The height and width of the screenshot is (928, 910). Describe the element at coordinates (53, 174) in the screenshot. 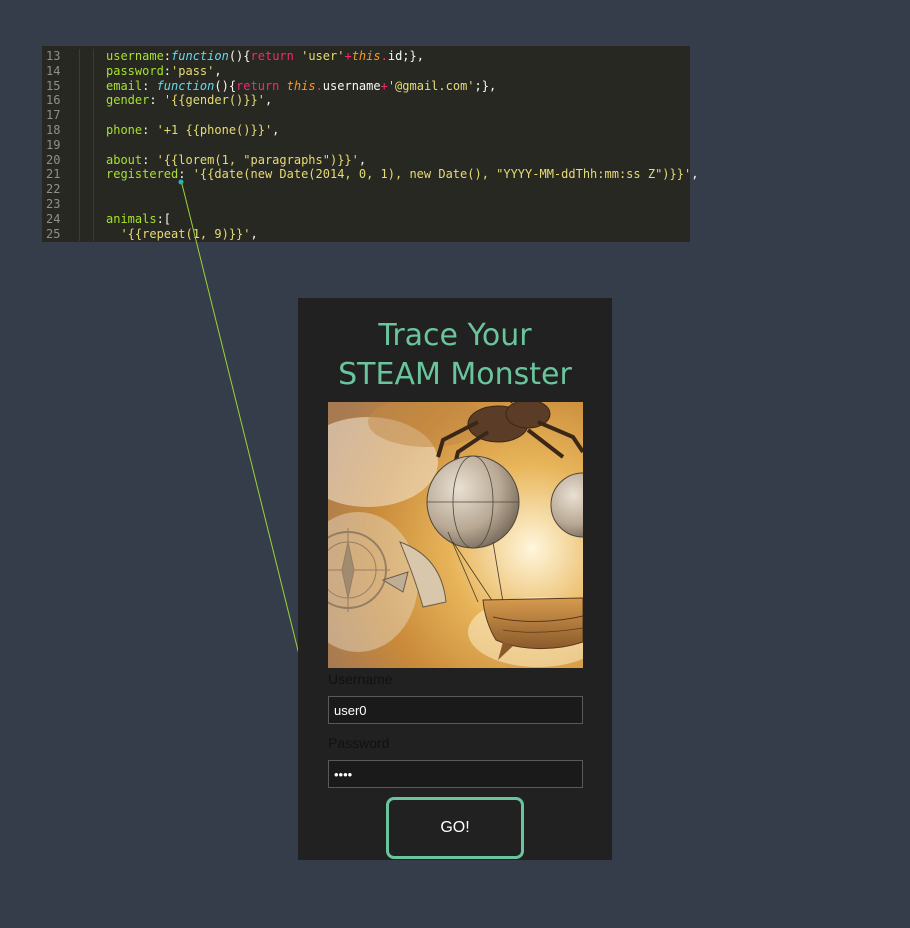

I see `line-number: 21` at that location.